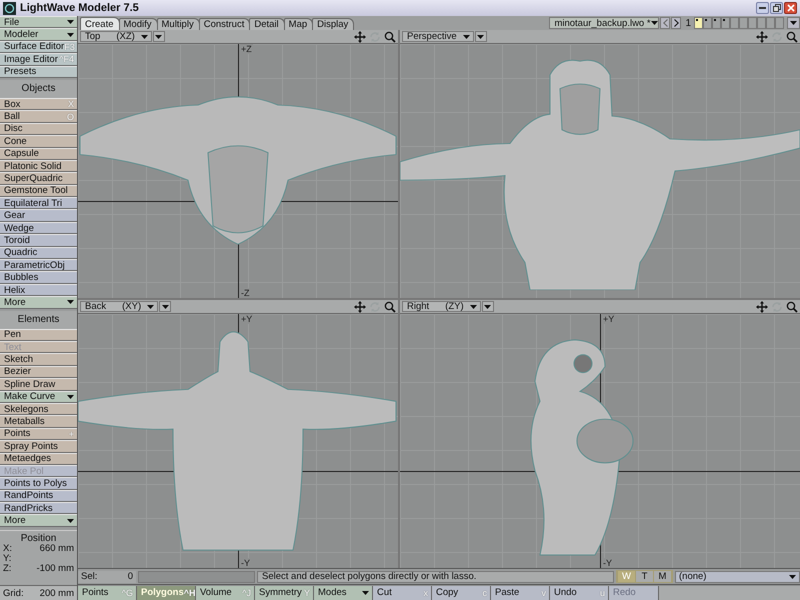 The image size is (800, 600). Describe the element at coordinates (38, 104) in the screenshot. I see `tool-button: Box X` at that location.